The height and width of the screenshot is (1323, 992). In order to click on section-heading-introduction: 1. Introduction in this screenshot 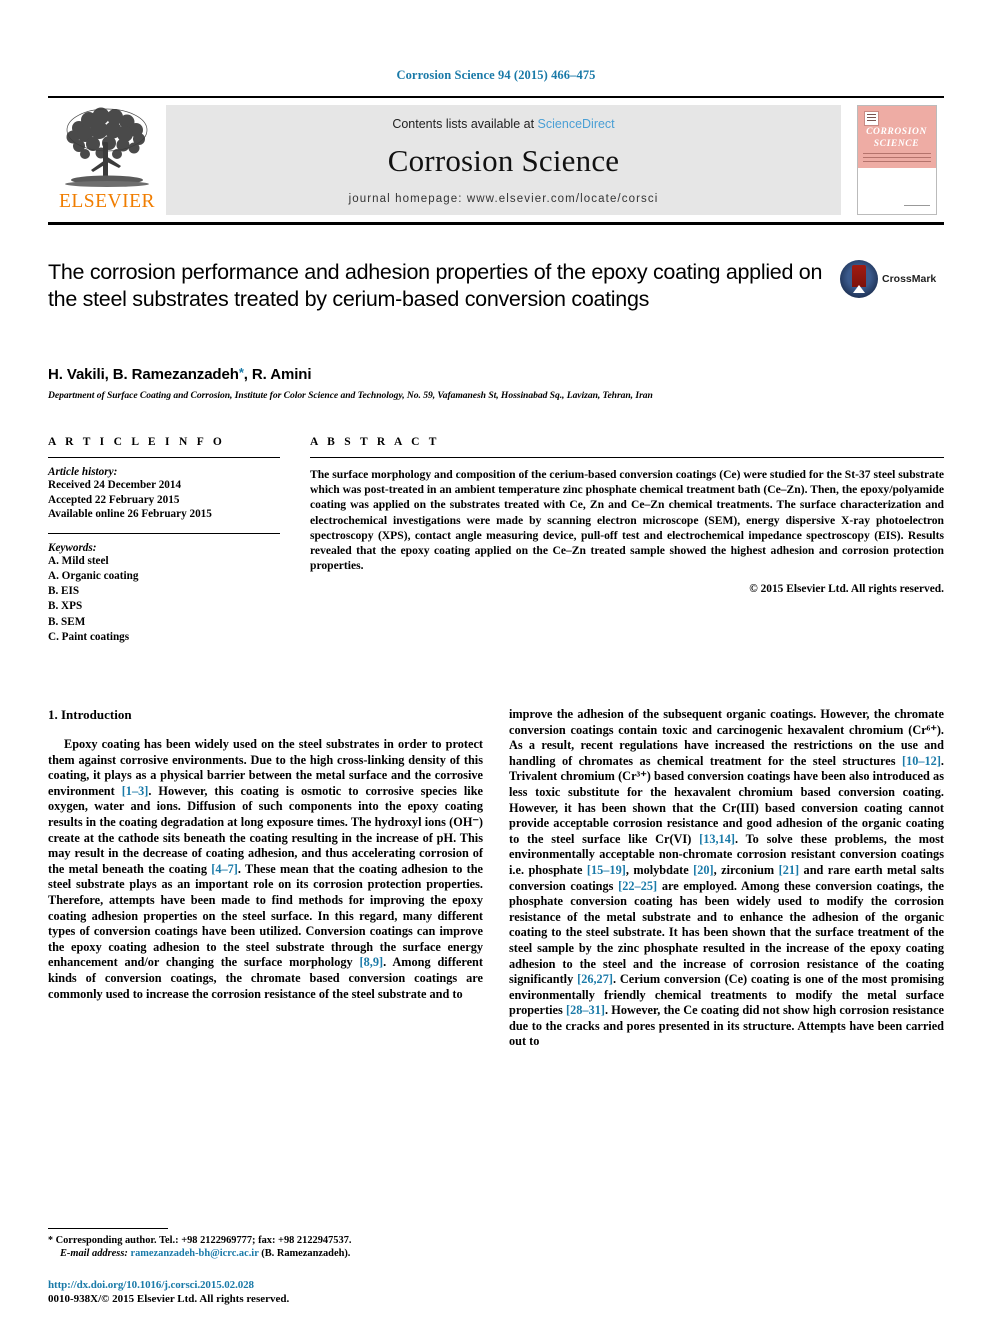, I will do `click(90, 714)`.